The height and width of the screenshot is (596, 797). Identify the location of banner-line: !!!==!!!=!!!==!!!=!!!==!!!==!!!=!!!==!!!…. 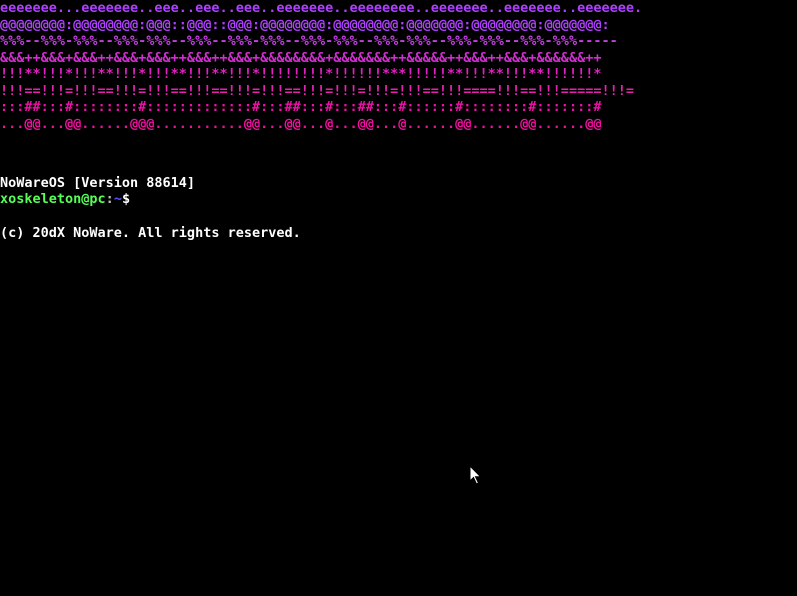
(317, 90).